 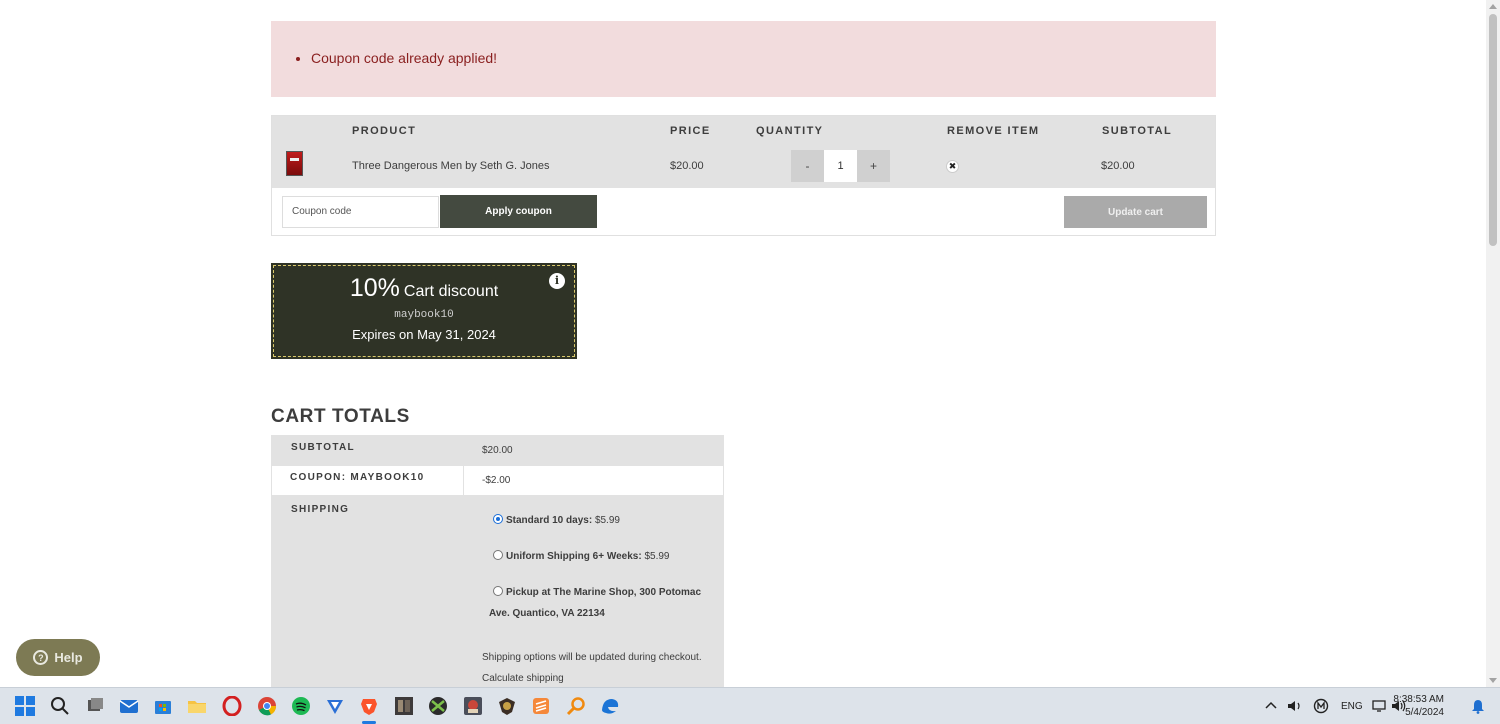 What do you see at coordinates (687, 166) in the screenshot?
I see `product-price: $20.00` at bounding box center [687, 166].